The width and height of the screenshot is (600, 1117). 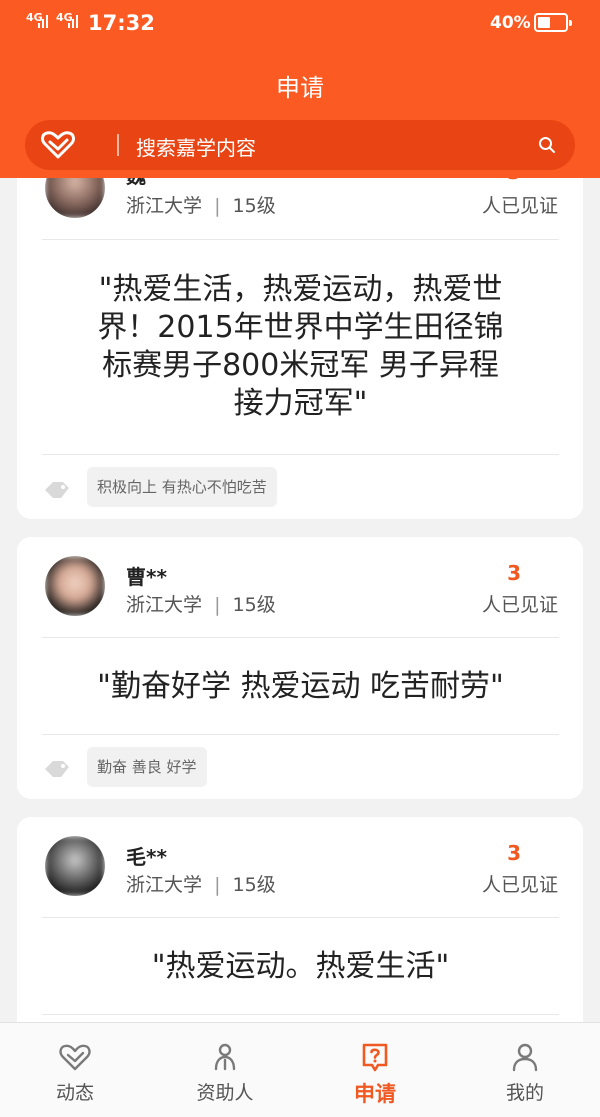 What do you see at coordinates (553, 22) in the screenshot?
I see `battery-icon` at bounding box center [553, 22].